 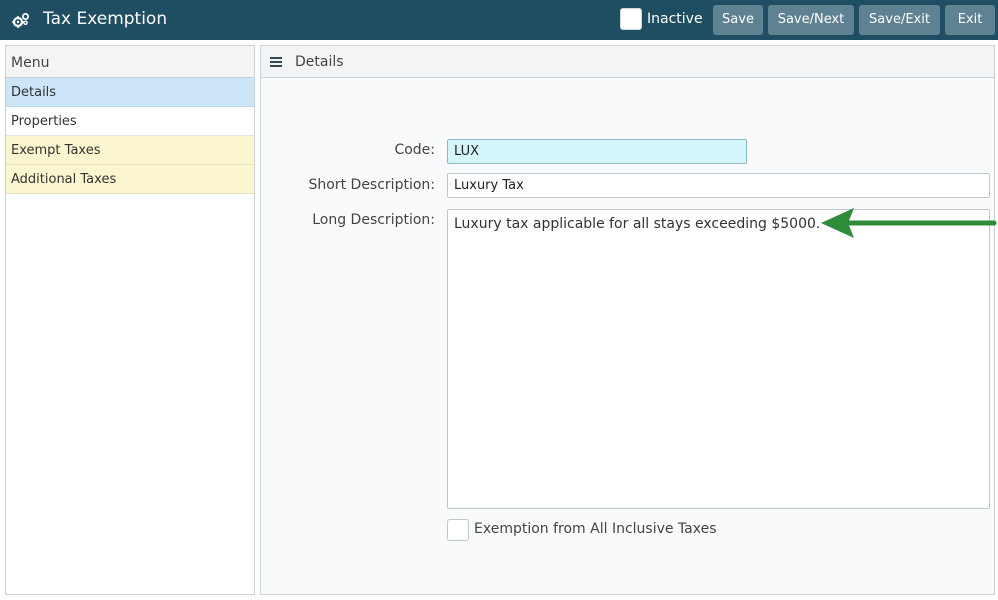 I want to click on save-button: Save, so click(x=738, y=20).